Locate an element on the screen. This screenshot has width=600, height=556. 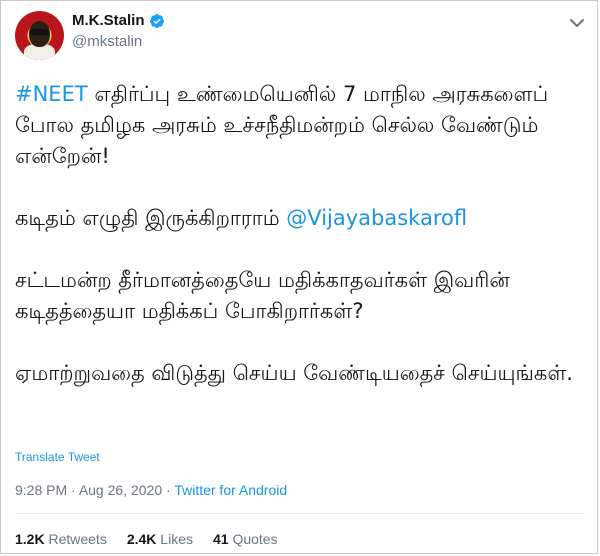
divider is located at coordinates (300, 513).